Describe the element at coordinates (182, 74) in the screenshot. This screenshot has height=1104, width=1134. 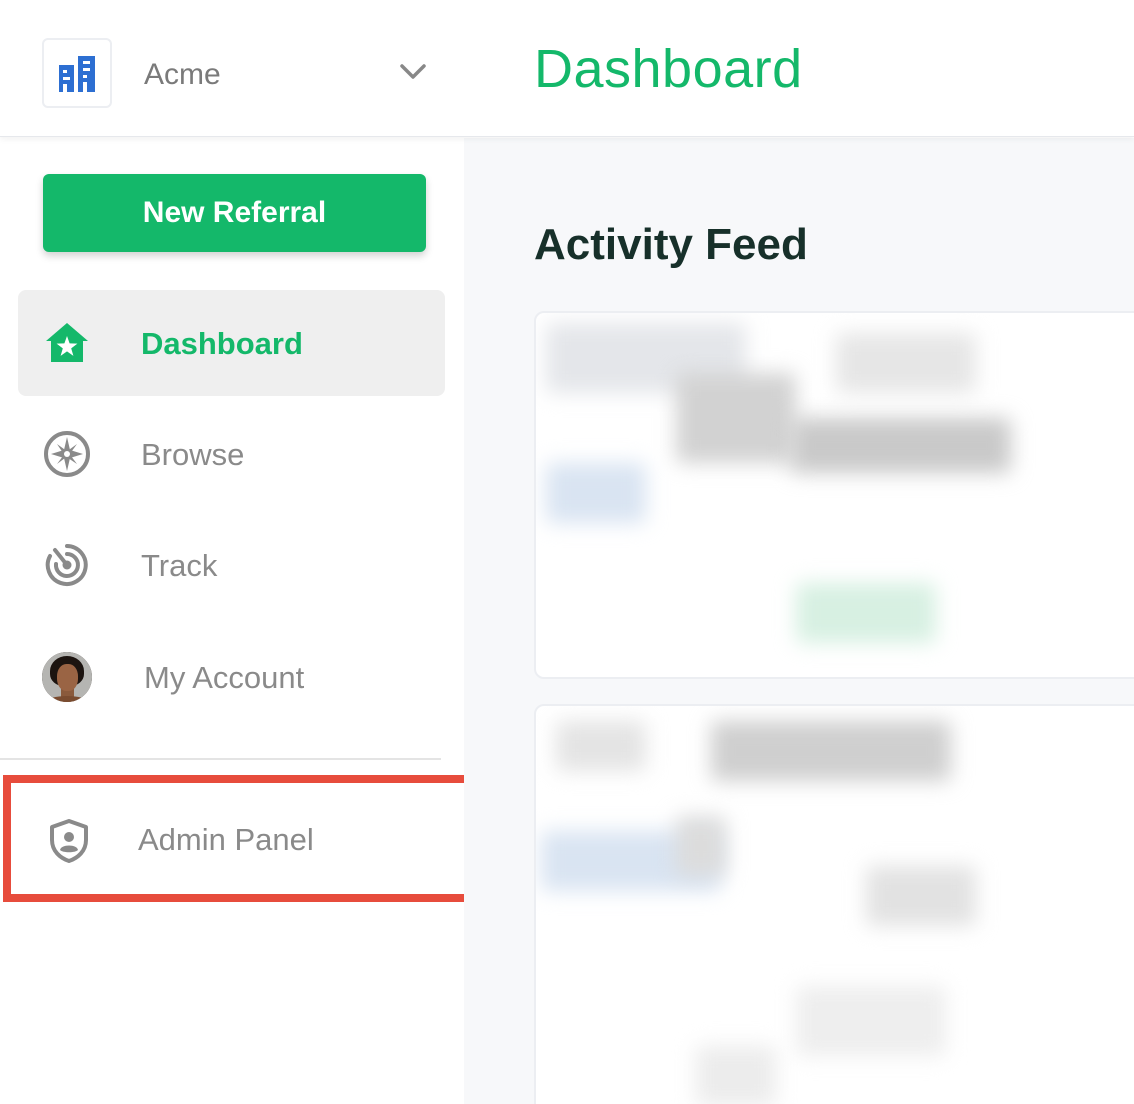
I see `org-name: Acme` at that location.